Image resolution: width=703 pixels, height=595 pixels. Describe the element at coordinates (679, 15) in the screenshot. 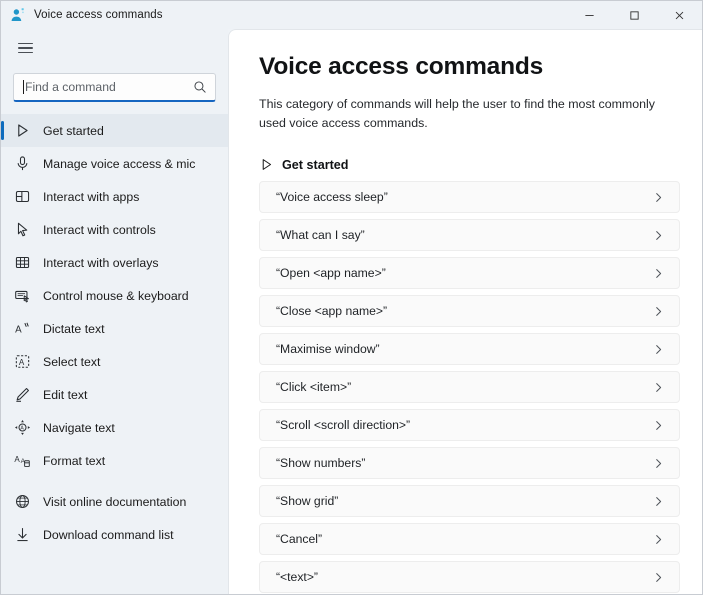

I see `close-button` at that location.